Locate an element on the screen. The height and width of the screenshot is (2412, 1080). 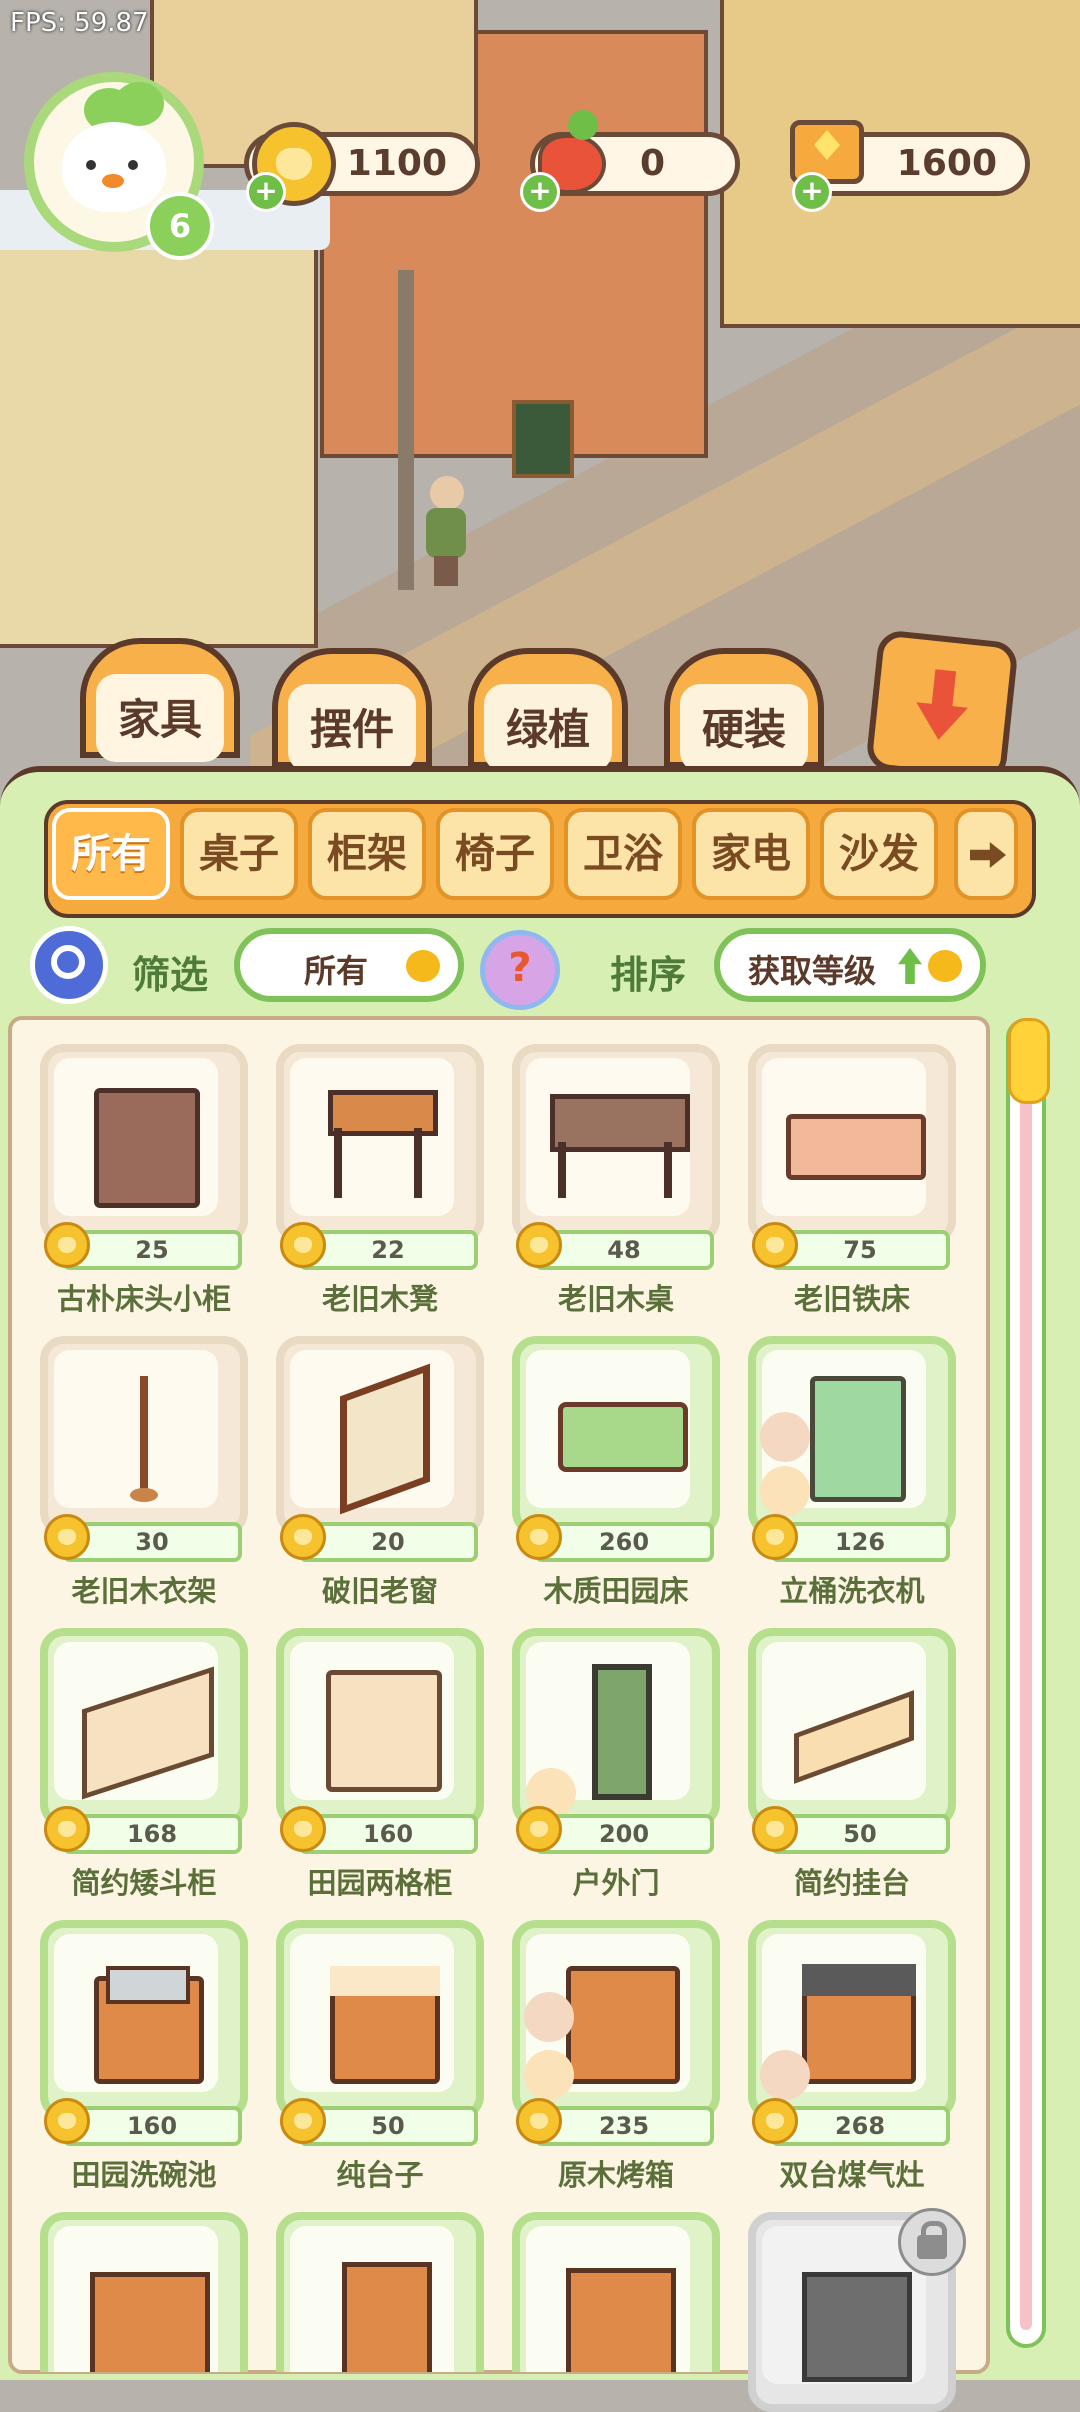
item-card: 260 木质田园床 is located at coordinates (616, 1472).